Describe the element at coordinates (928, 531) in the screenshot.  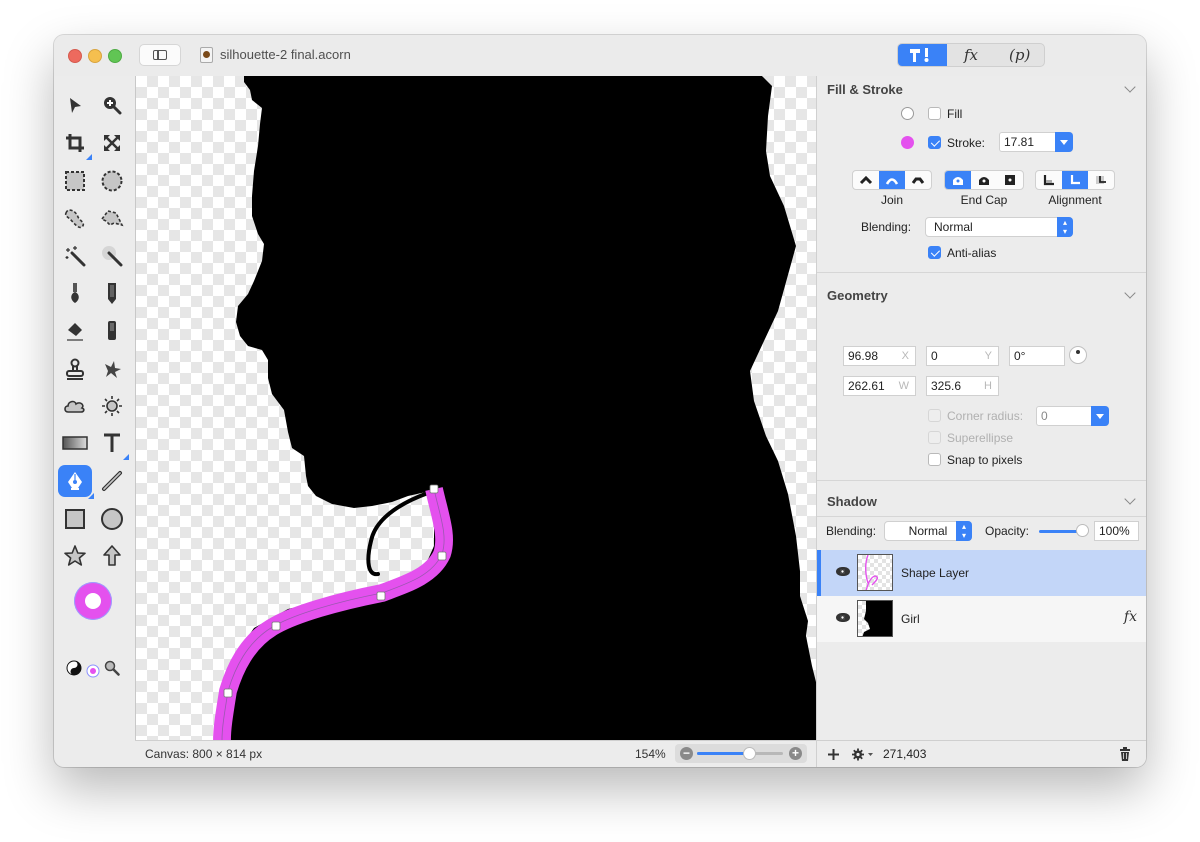
I see `layer-blending-select: Normal ▴ ▾` at that location.